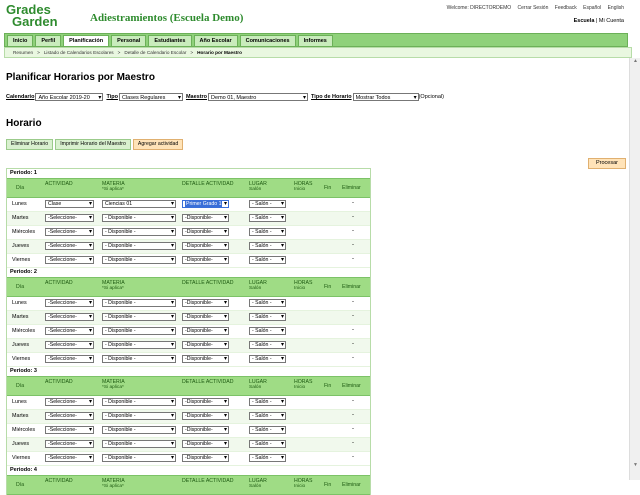 Image resolution: width=640 pixels, height=495 pixels. Describe the element at coordinates (634, 269) in the screenshot. I see `page-scrollbar: ▲ ▼` at that location.